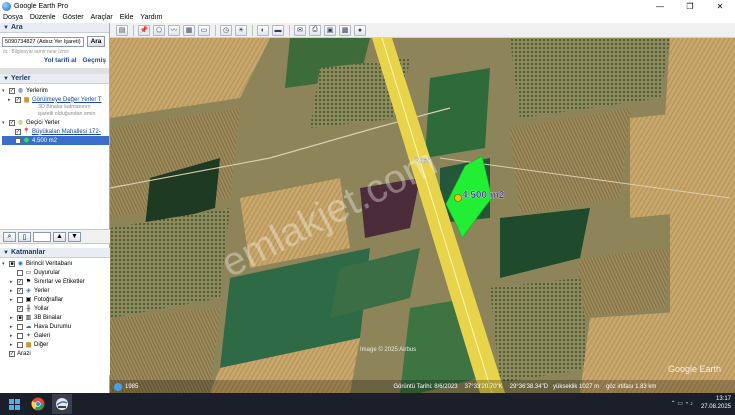  What do you see at coordinates (144, 30) in the screenshot?
I see `add-placemark-button: 📌` at bounding box center [144, 30].